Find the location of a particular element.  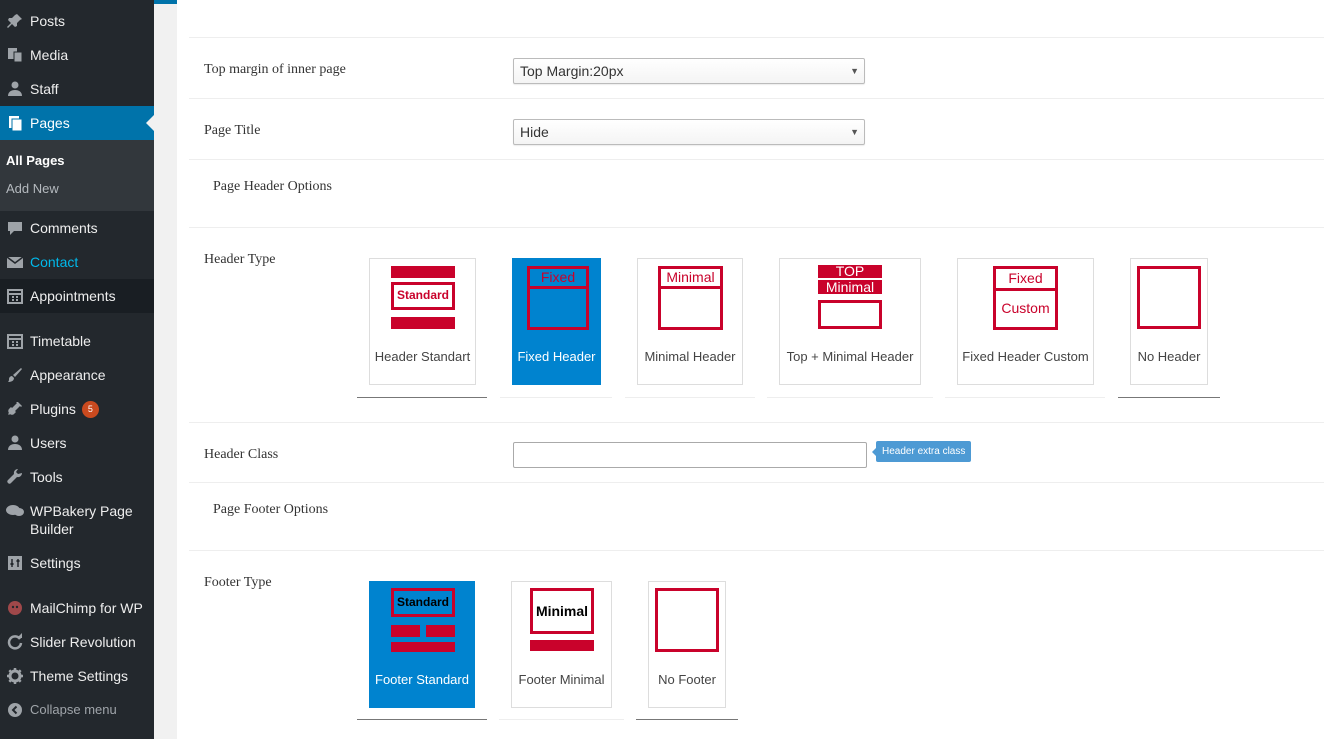

collapse-arrow-icon is located at coordinates (15, 710).